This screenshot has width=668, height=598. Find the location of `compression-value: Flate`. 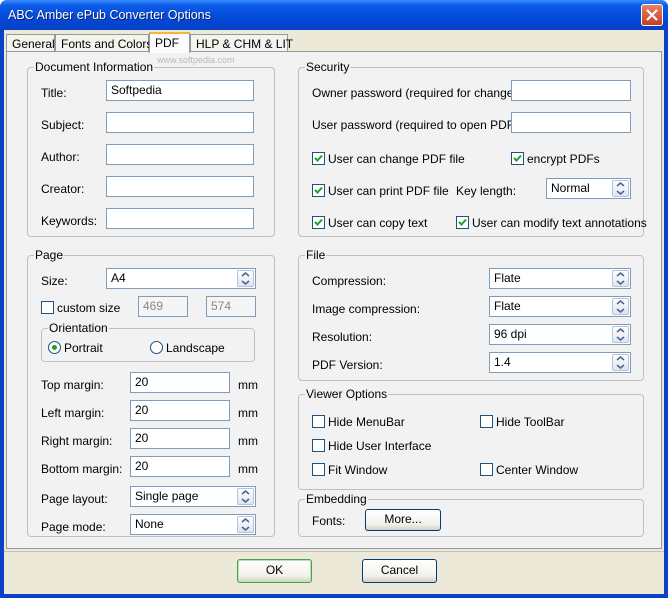

compression-value: Flate is located at coordinates (507, 278).